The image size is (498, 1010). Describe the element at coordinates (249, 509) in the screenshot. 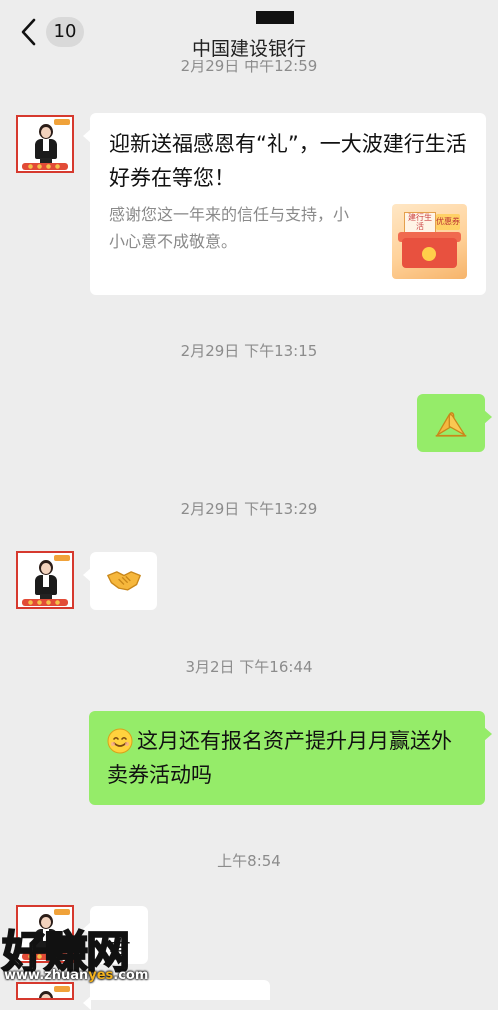

I see `timestamp: 2月29日 下午13:29` at that location.